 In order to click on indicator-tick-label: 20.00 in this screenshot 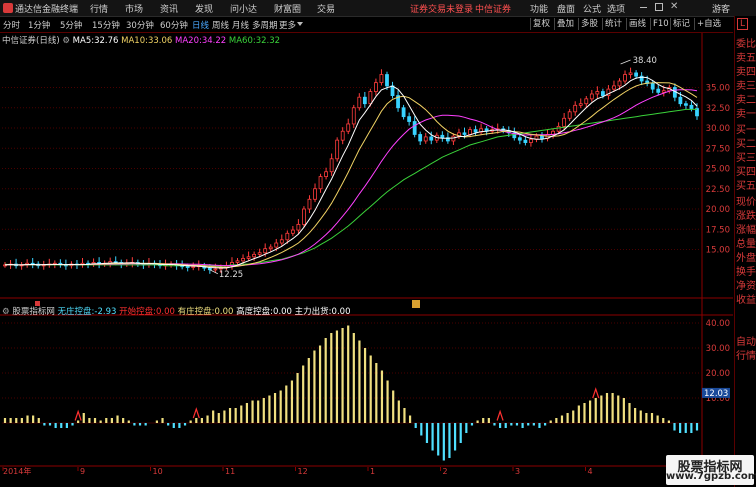, I will do `click(718, 374)`.